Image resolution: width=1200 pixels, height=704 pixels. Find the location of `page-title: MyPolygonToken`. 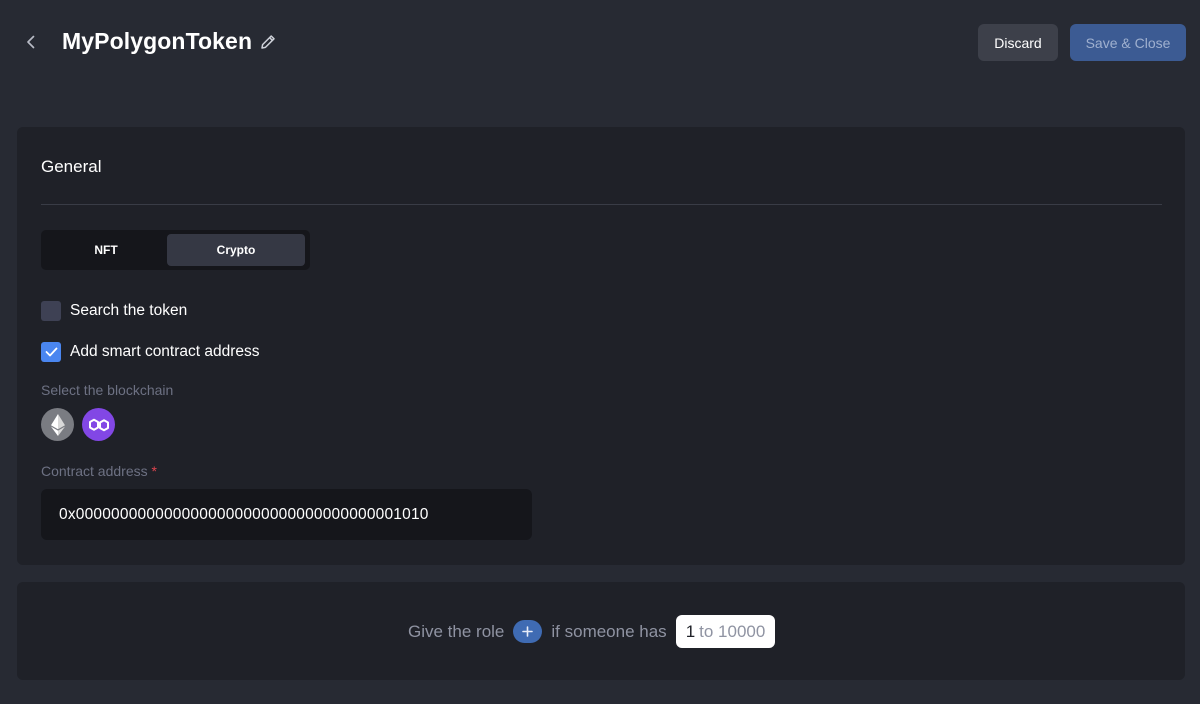

page-title: MyPolygonToken is located at coordinates (157, 41).